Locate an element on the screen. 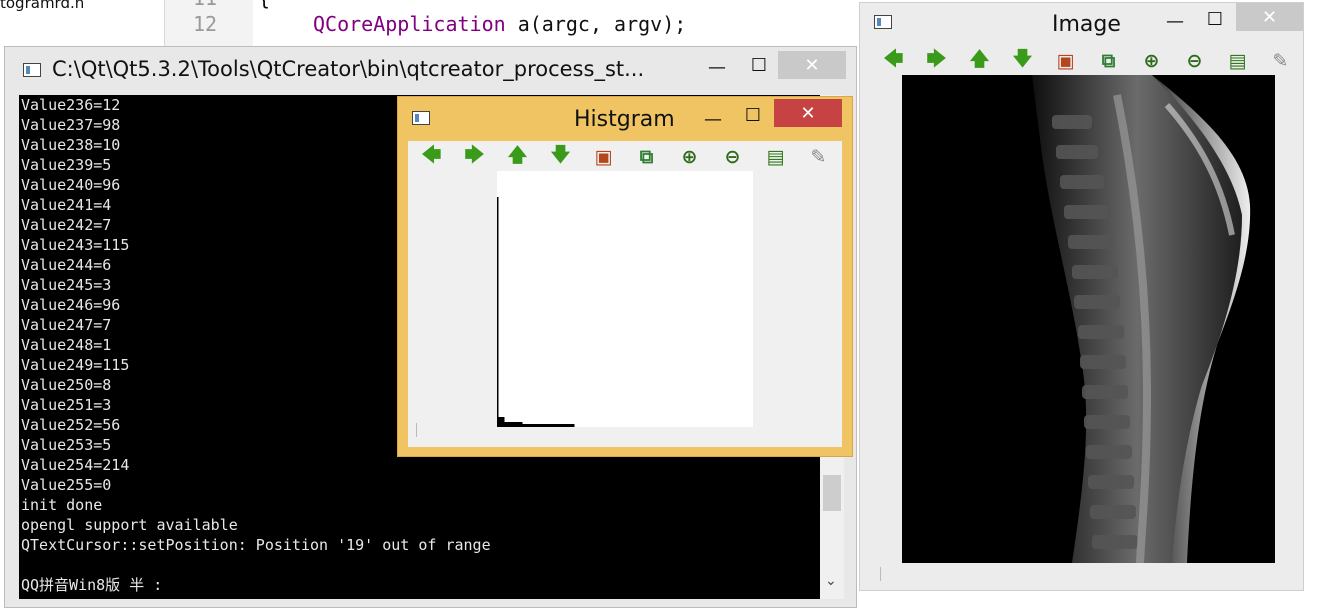  histogram-app-icon is located at coordinates (421, 118).